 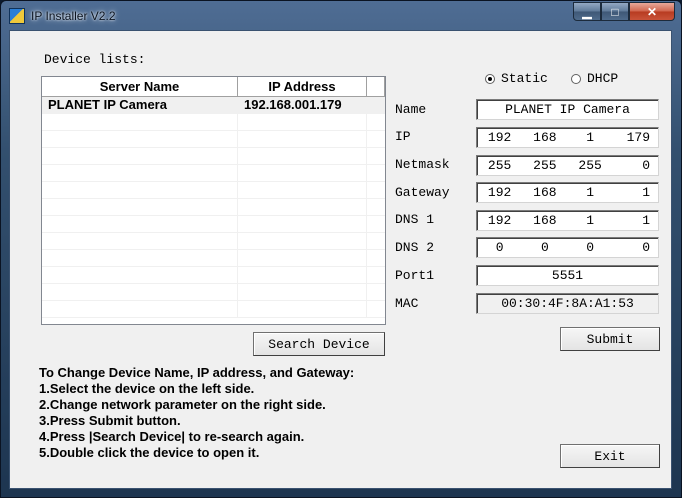 I want to click on mac-field: 00:30:4F:8A:A1:53, so click(x=567, y=303).